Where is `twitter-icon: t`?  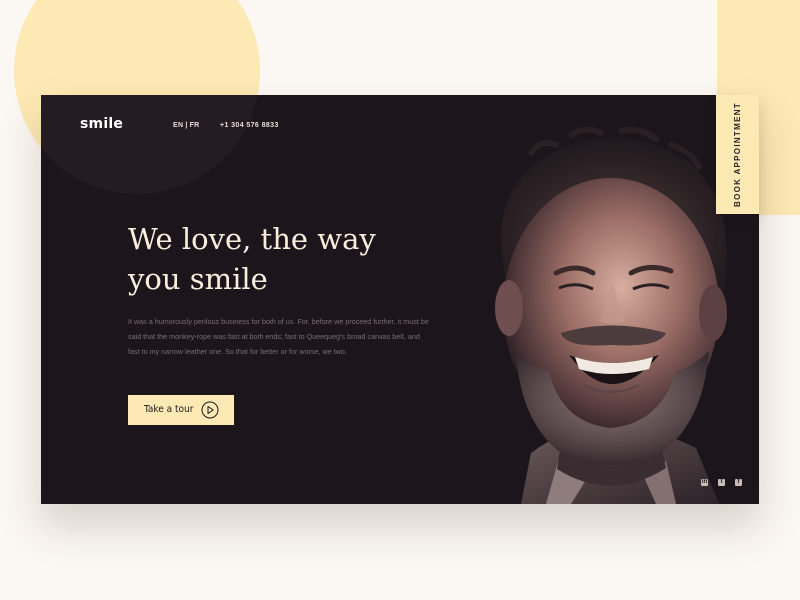 twitter-icon: t is located at coordinates (721, 482).